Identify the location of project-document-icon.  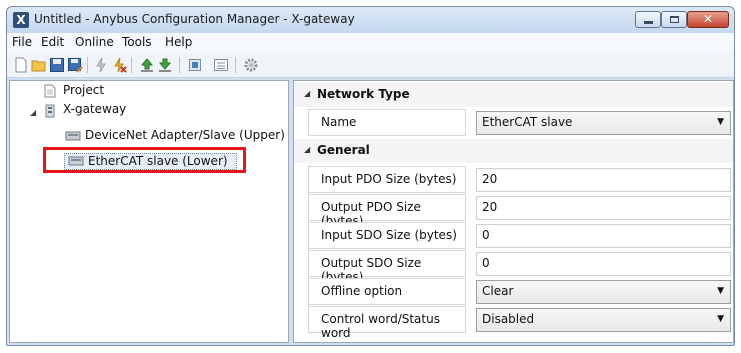
(50, 91).